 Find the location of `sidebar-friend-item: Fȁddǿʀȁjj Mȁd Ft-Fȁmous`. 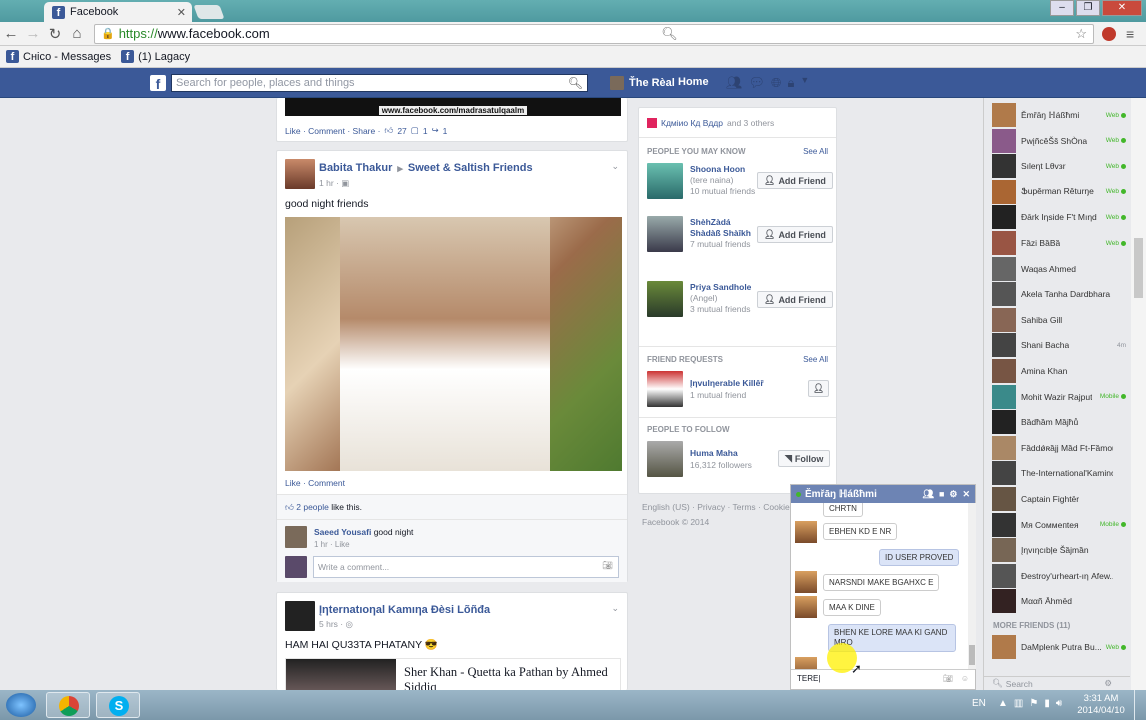

sidebar-friend-item: Fȁddǿʀȁjj Mȁd Ft-Fȁmous is located at coordinates (1059, 447).